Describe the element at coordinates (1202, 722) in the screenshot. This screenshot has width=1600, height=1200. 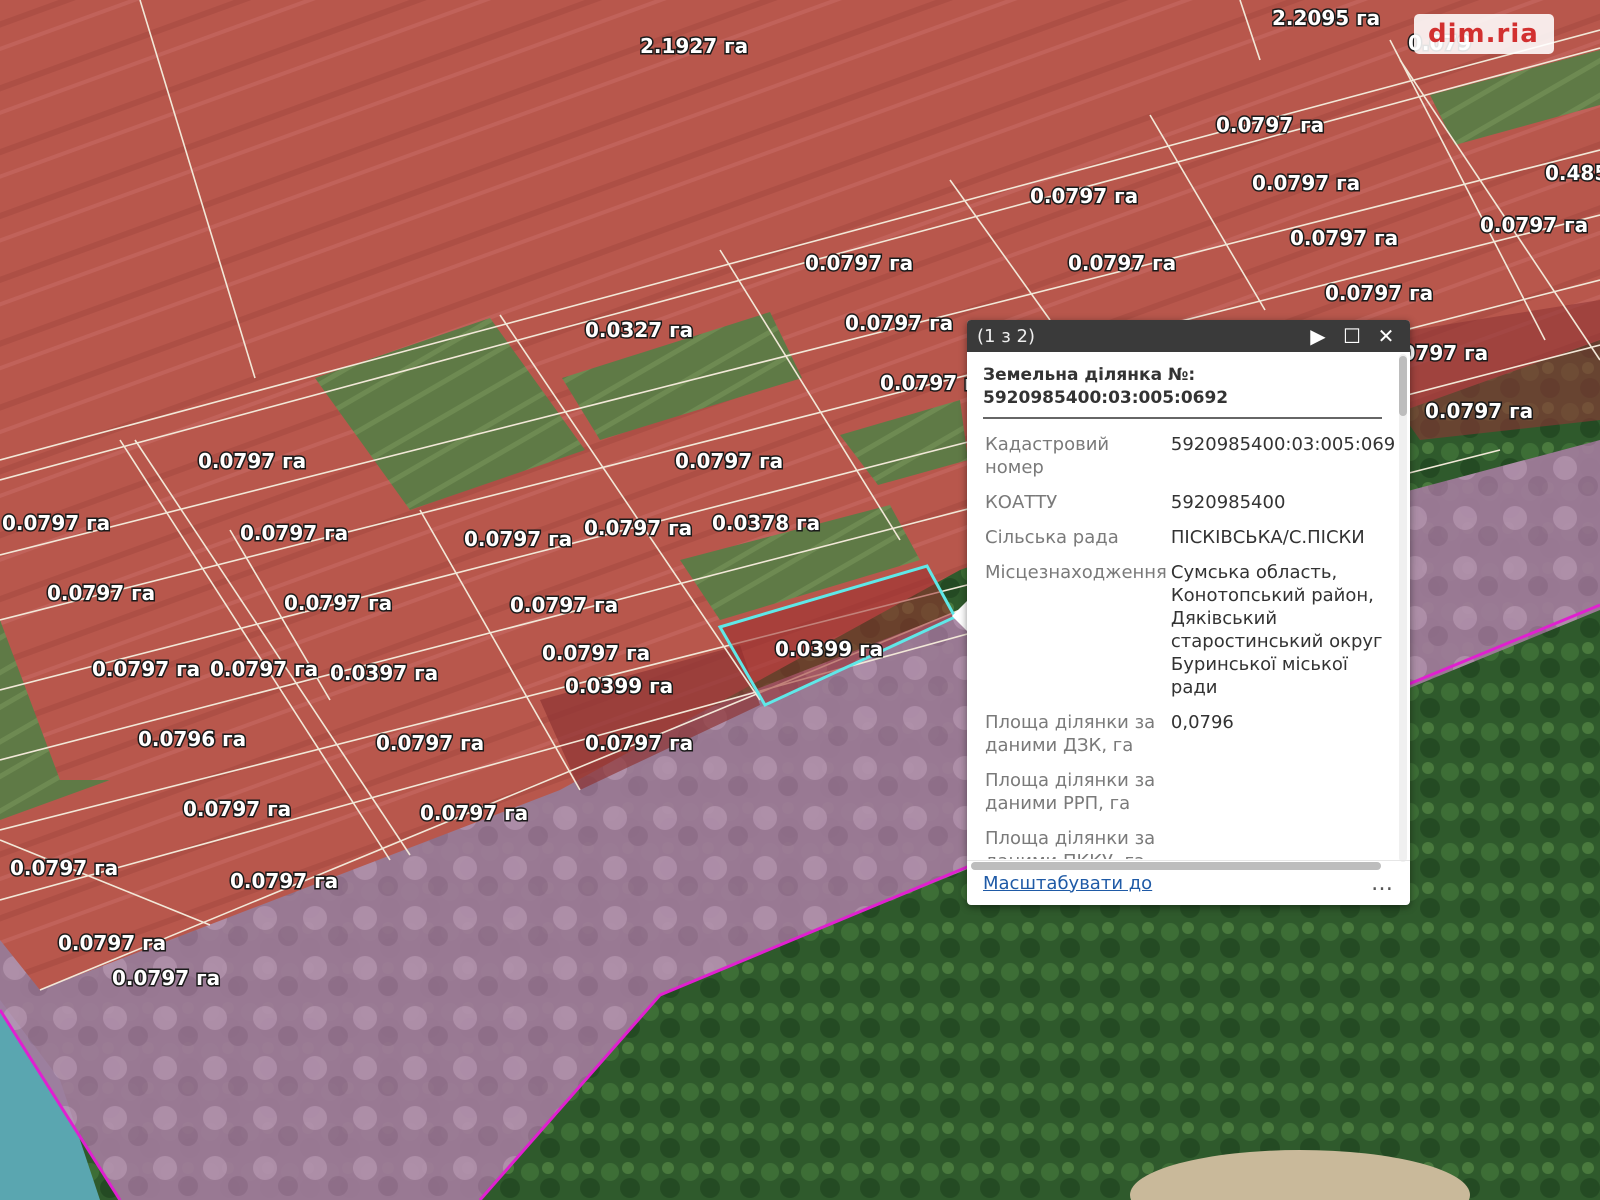
I see `attribute-value: 0,0796` at that location.